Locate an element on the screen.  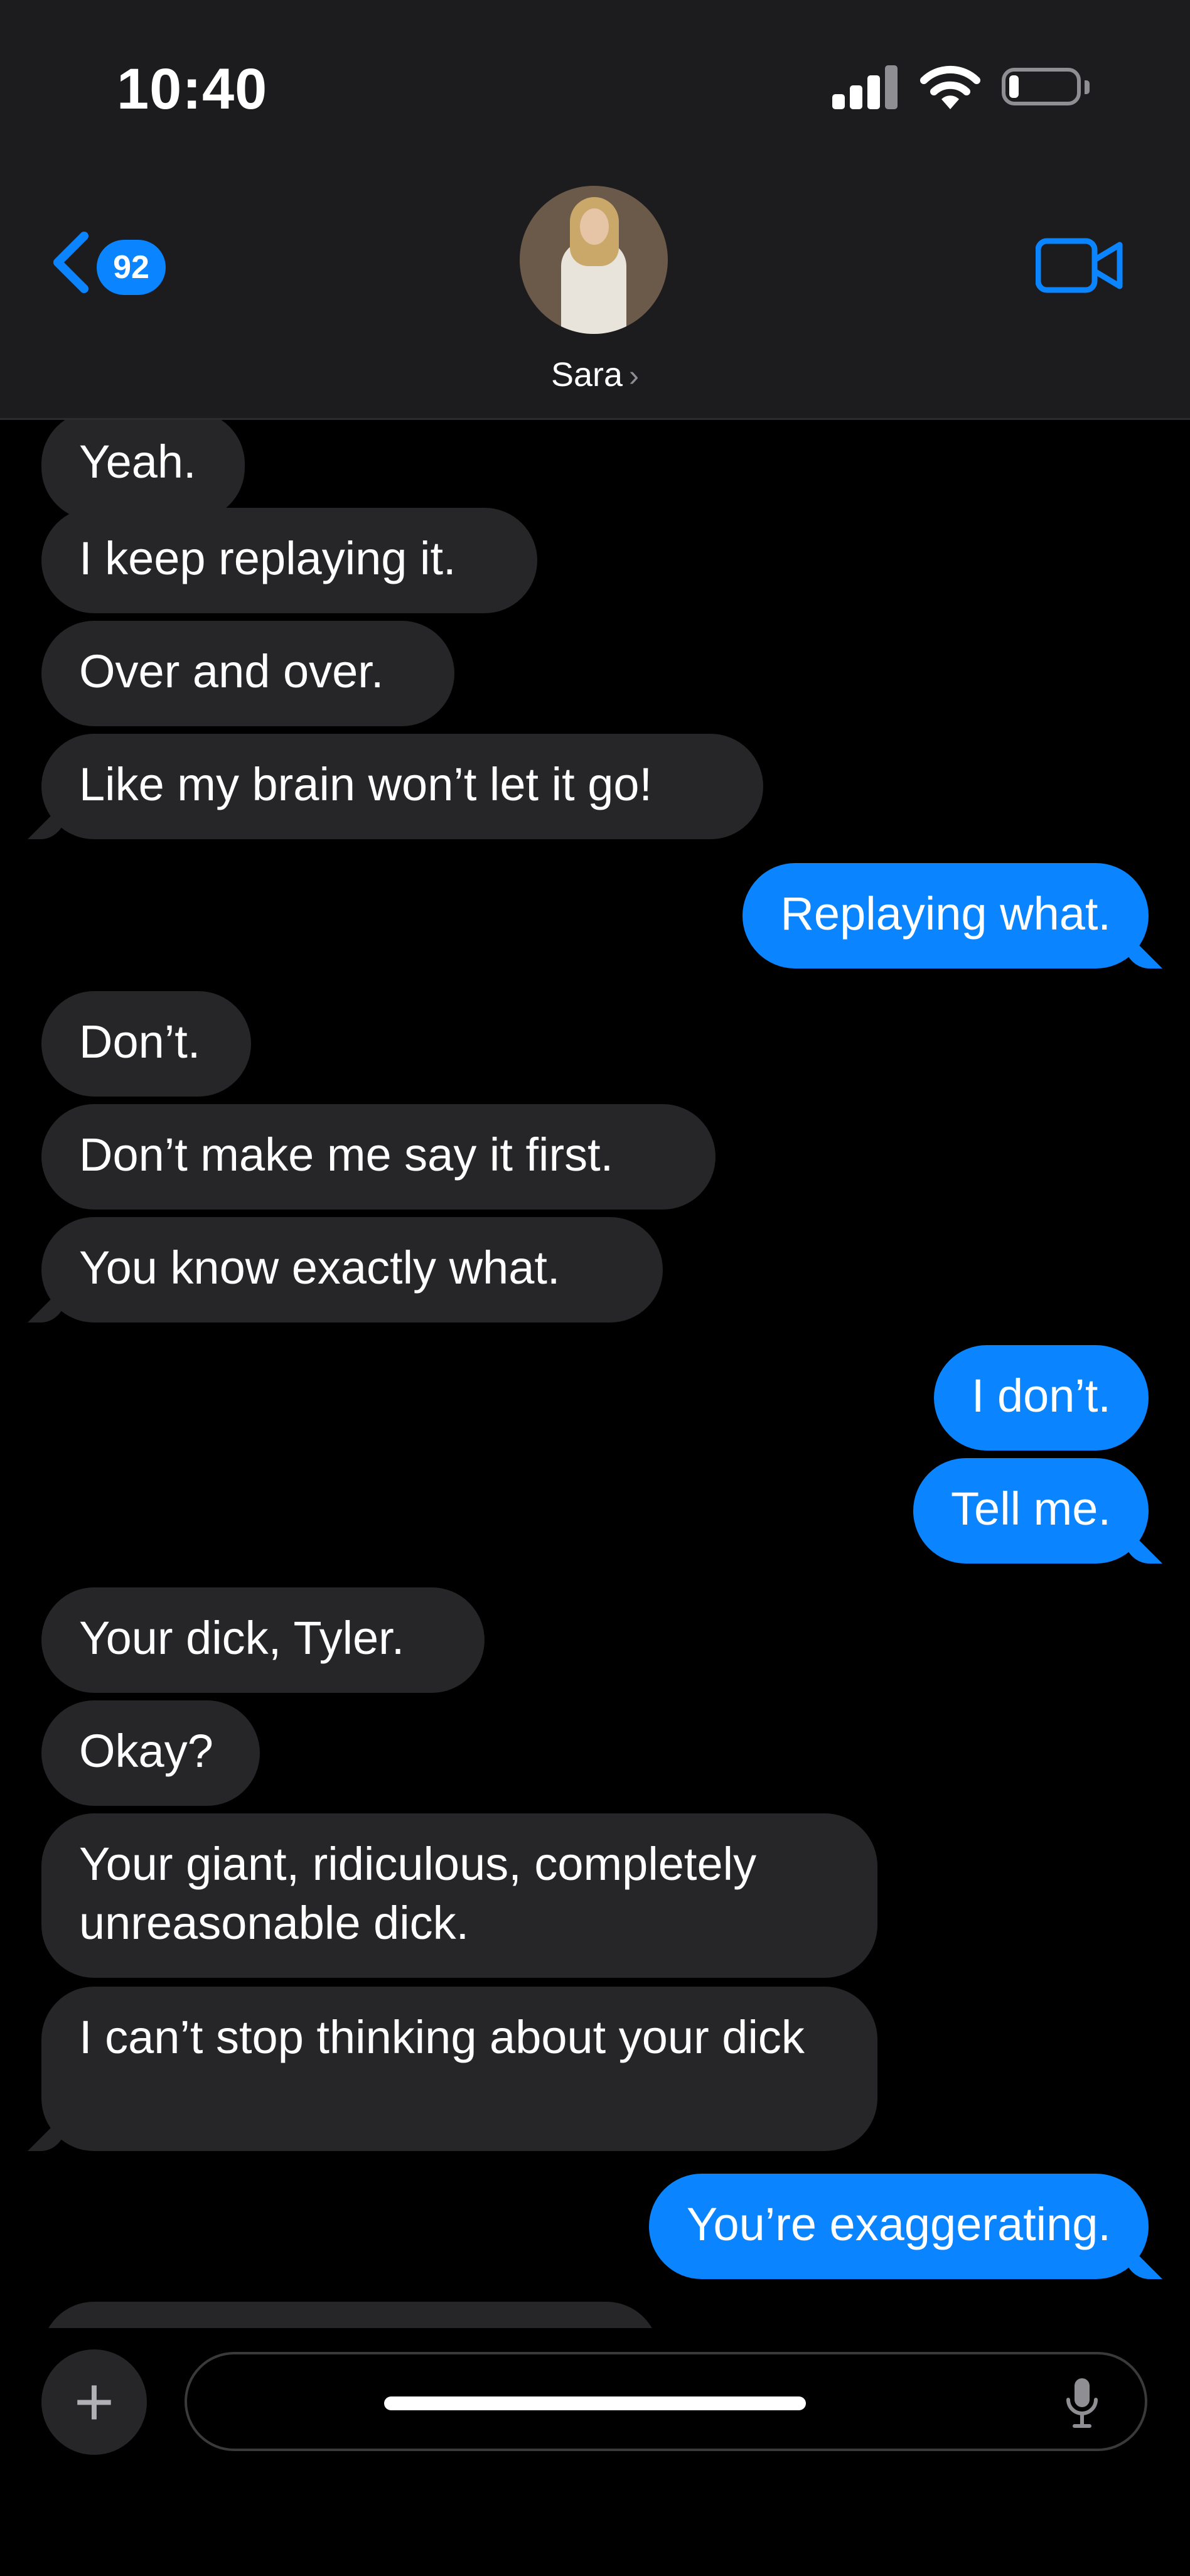
microphone-icon is located at coordinates (1082, 2403).